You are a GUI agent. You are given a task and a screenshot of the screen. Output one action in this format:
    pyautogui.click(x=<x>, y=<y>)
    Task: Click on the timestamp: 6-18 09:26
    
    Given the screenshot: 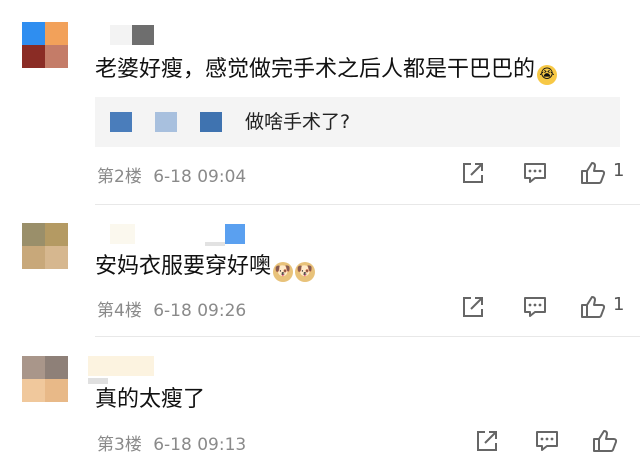 What is the action you would take?
    pyautogui.click(x=200, y=311)
    